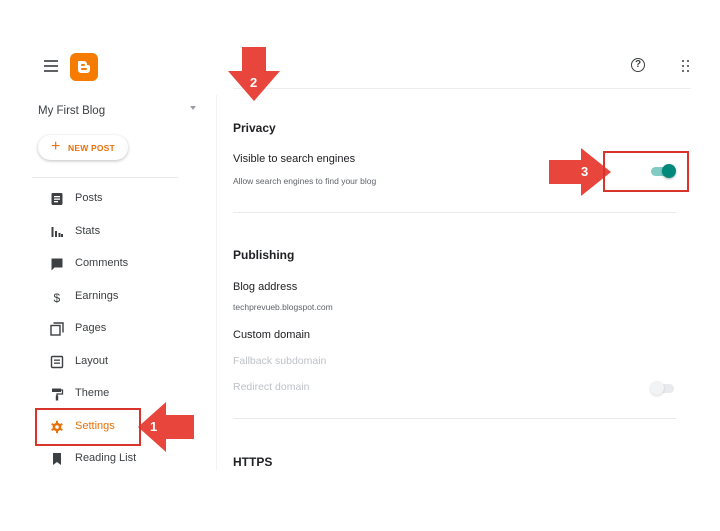 This screenshot has height=531, width=720. Describe the element at coordinates (118, 329) in the screenshot. I see `sidebar-item-pages: Pages` at that location.